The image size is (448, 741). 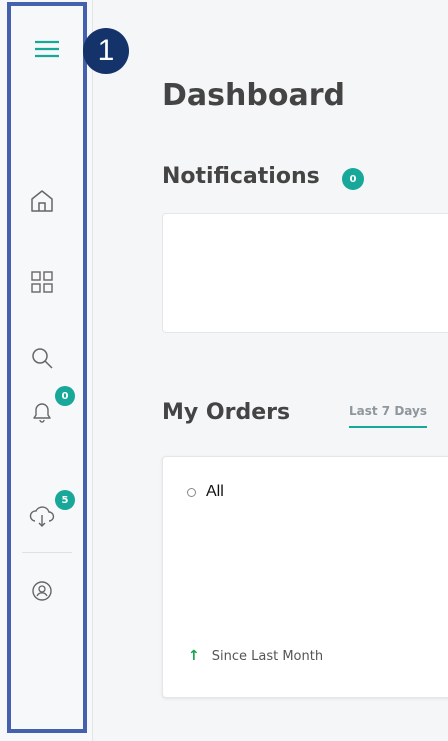 I want to click on since-last-month: ↑ Since Last Month, so click(x=255, y=656).